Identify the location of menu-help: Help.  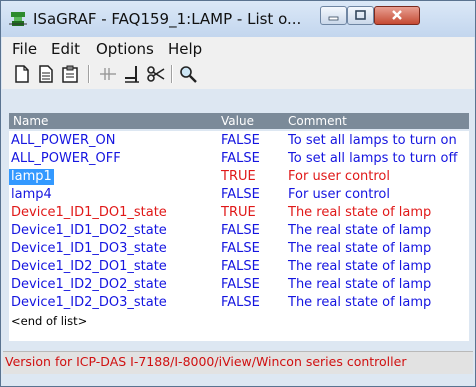
(185, 49).